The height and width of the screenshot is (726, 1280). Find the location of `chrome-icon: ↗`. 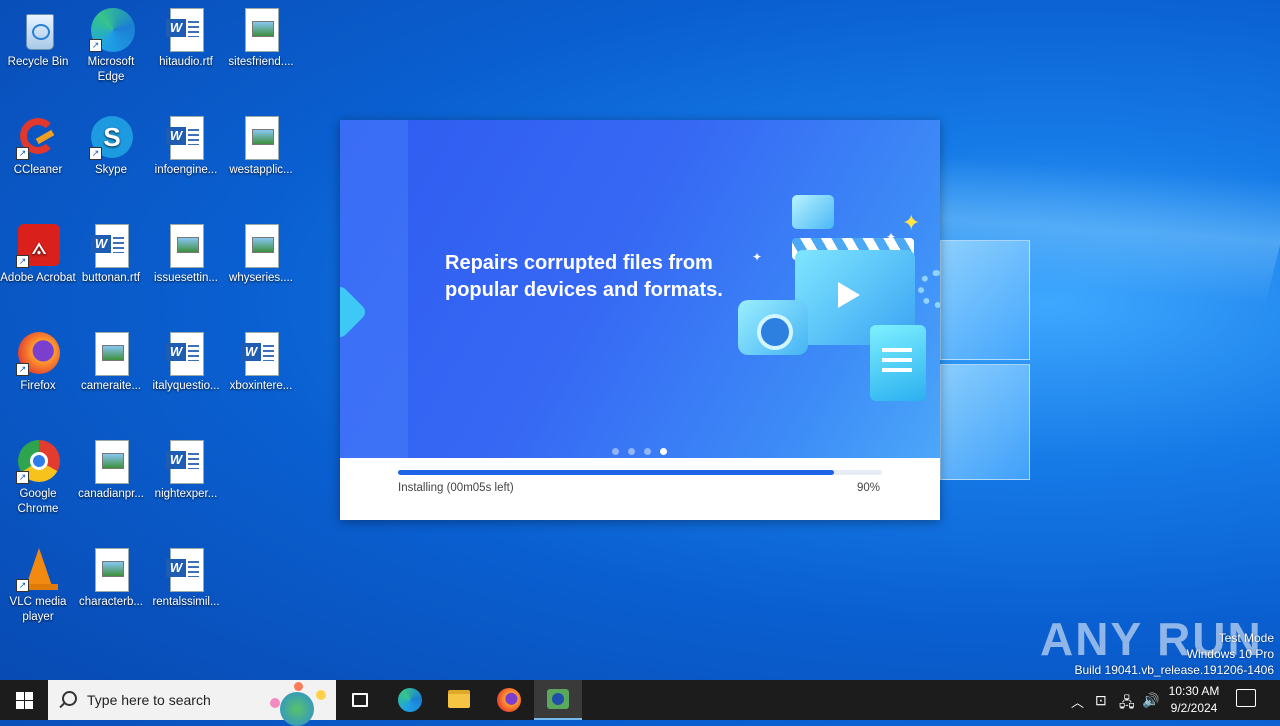

chrome-icon: ↗ is located at coordinates (38, 462).